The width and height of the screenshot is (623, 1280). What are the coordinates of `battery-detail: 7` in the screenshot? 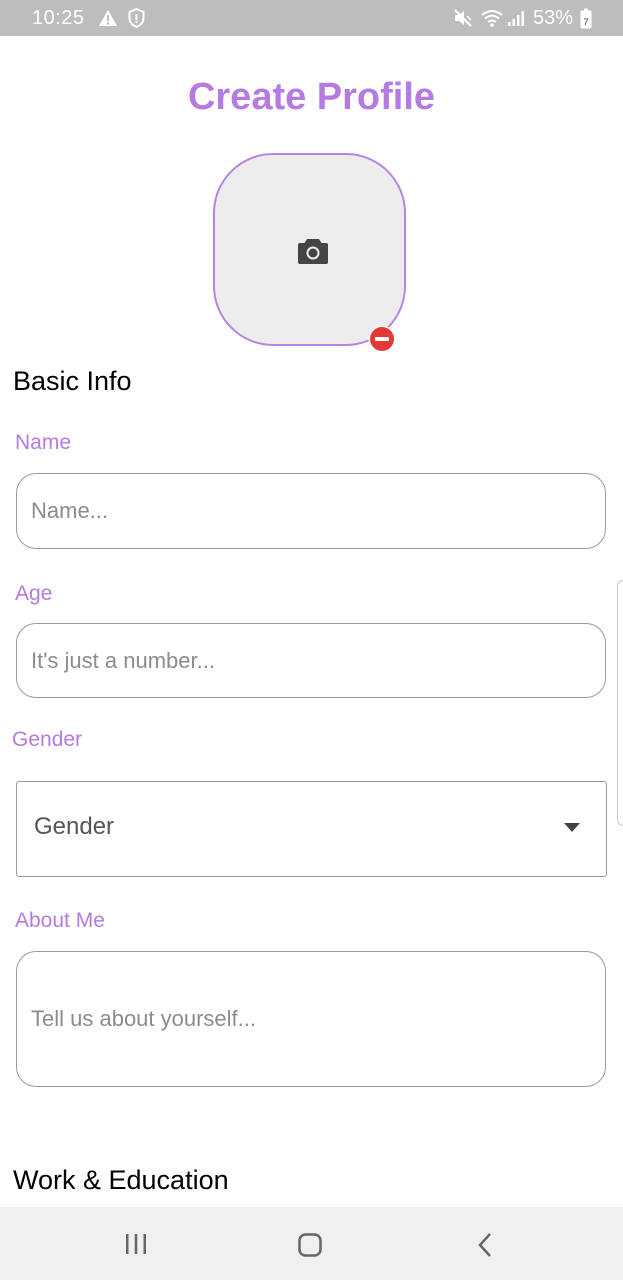 It's located at (585, 22).